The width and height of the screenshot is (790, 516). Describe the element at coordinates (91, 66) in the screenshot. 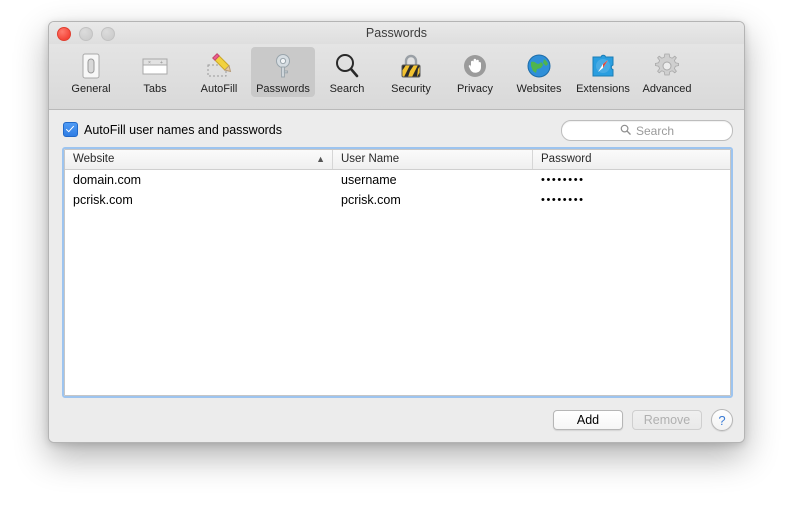

I see `general-icon` at that location.